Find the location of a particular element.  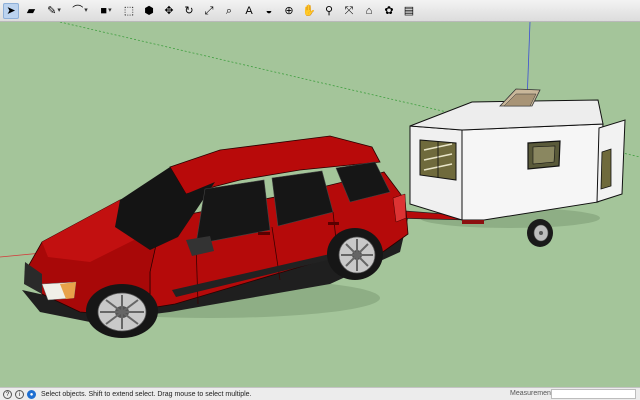

text-icon: A is located at coordinates (249, 10).